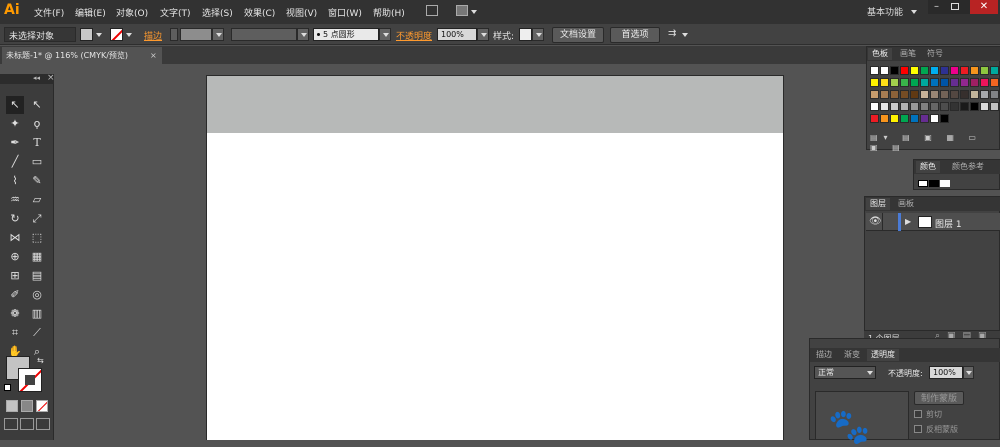 The width and height of the screenshot is (1000, 447). Describe the element at coordinates (175, 12) in the screenshot. I see `menu-type: 文字(T)` at that location.